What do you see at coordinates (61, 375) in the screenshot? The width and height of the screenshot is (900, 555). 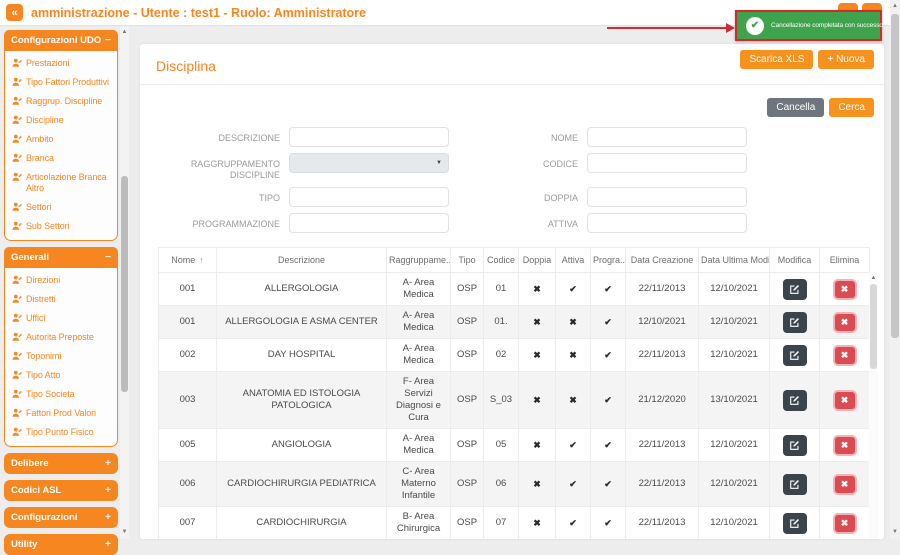 I see `sidebar-item-tipo-atto: Tipo Atto` at bounding box center [61, 375].